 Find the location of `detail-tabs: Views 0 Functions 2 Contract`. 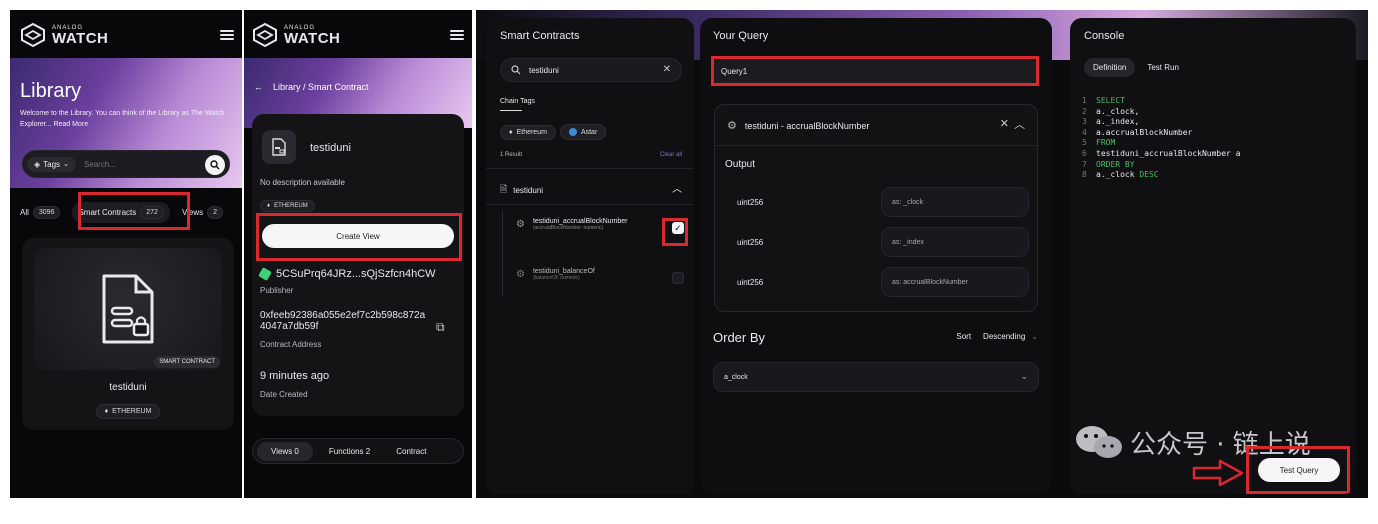

detail-tabs: Views 0 Functions 2 Contract is located at coordinates (358, 451).